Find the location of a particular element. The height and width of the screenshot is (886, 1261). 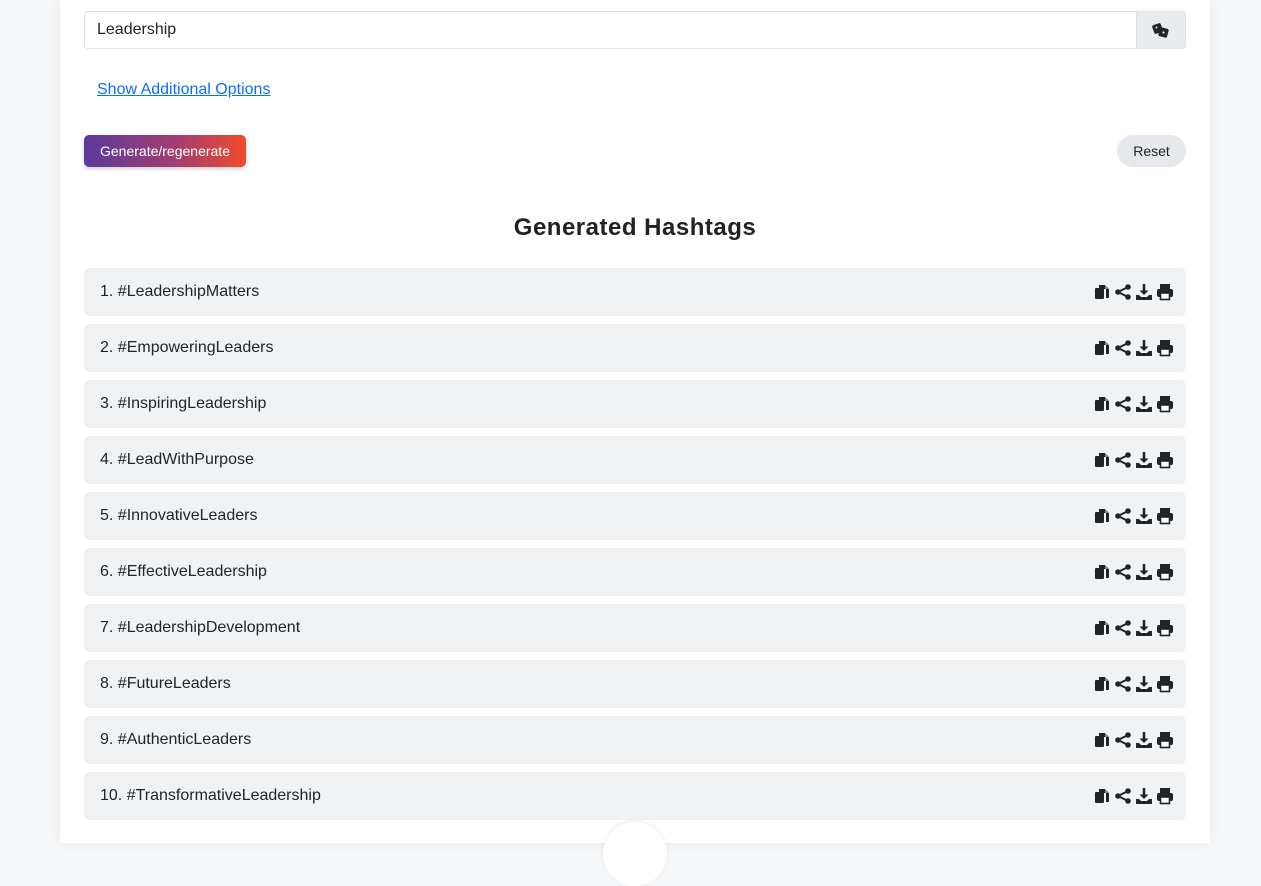

hashtag-text: 10. #TransformativeLeadership is located at coordinates (210, 795).